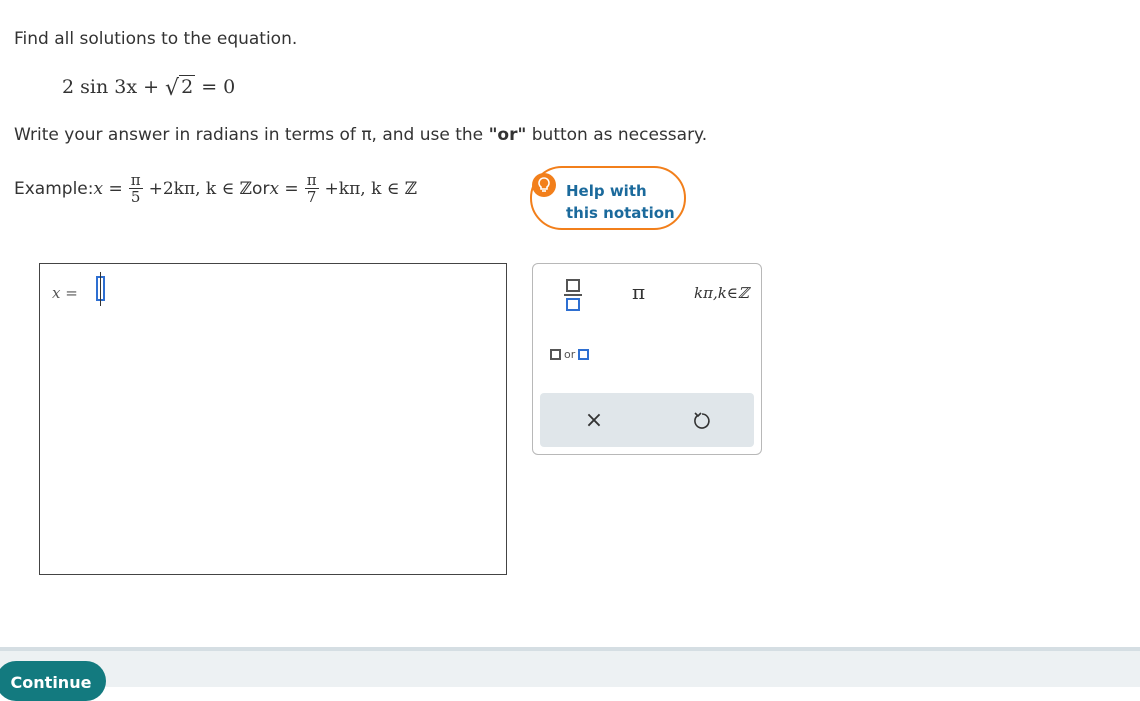  Describe the element at coordinates (626, 202) in the screenshot. I see `help-text: Help with this notation` at that location.